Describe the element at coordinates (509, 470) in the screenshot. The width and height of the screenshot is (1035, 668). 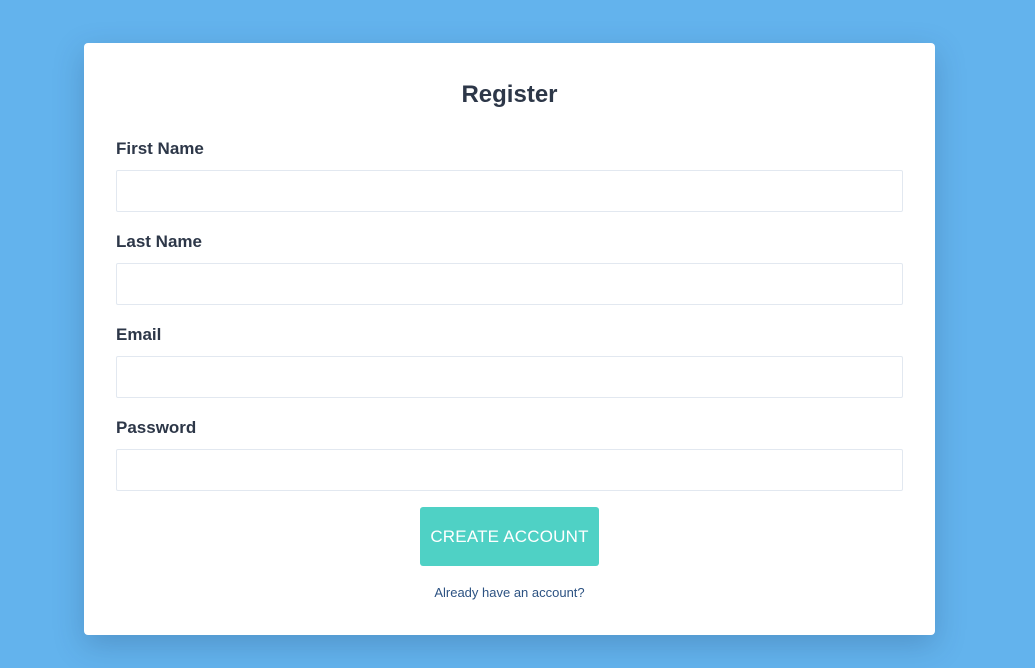
I see `password-field` at that location.